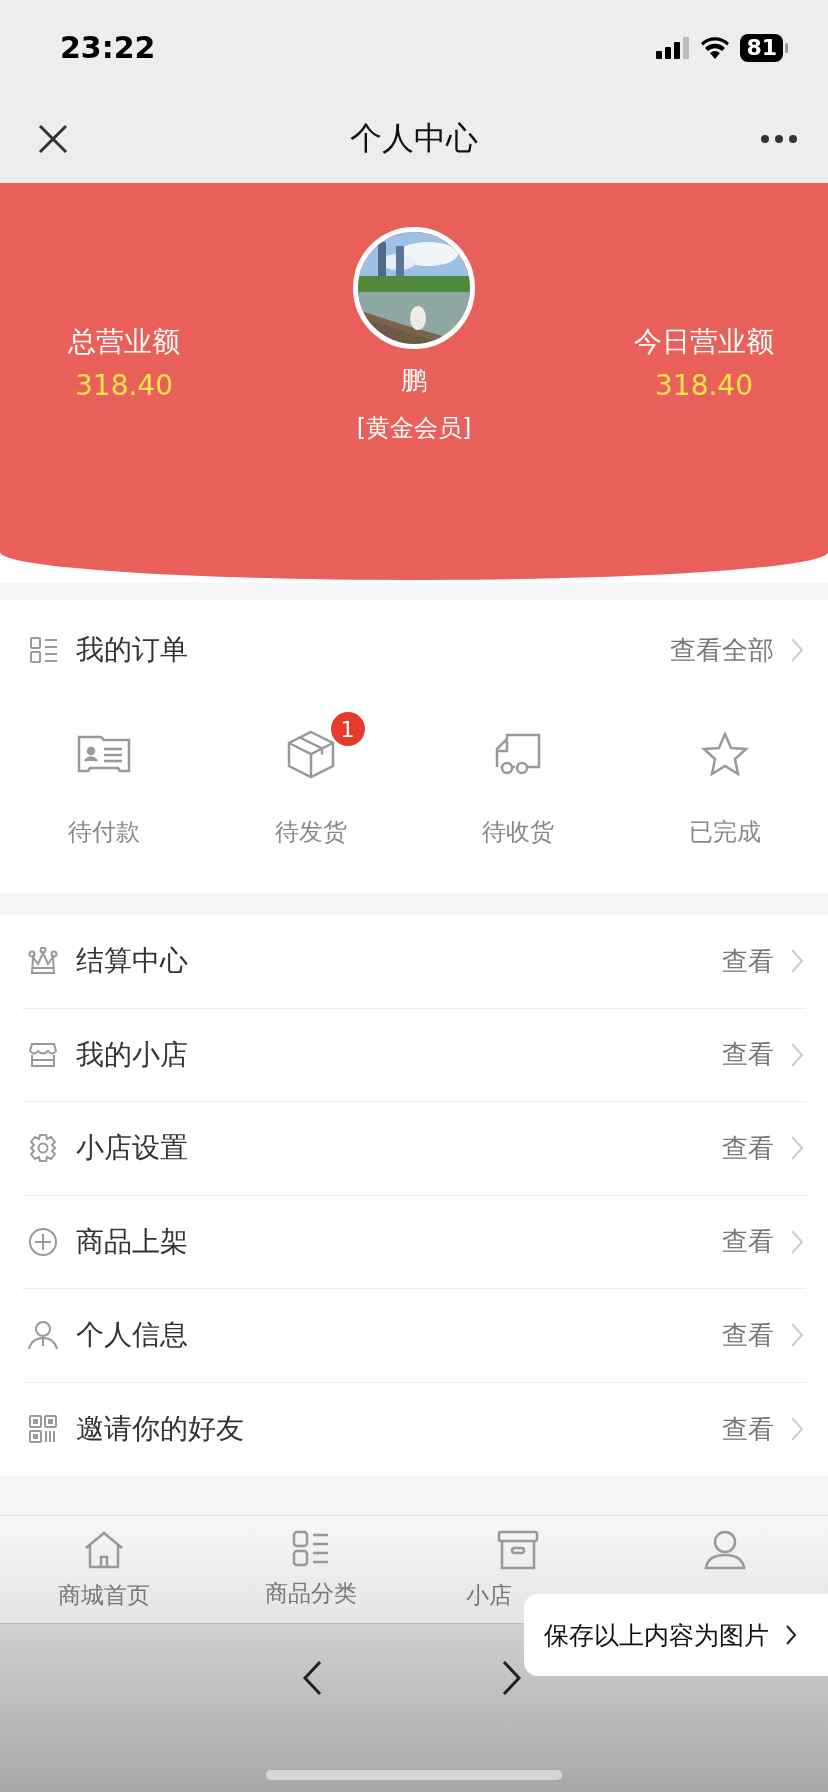  I want to click on tab-item: 商品分类, so click(310, 1569).